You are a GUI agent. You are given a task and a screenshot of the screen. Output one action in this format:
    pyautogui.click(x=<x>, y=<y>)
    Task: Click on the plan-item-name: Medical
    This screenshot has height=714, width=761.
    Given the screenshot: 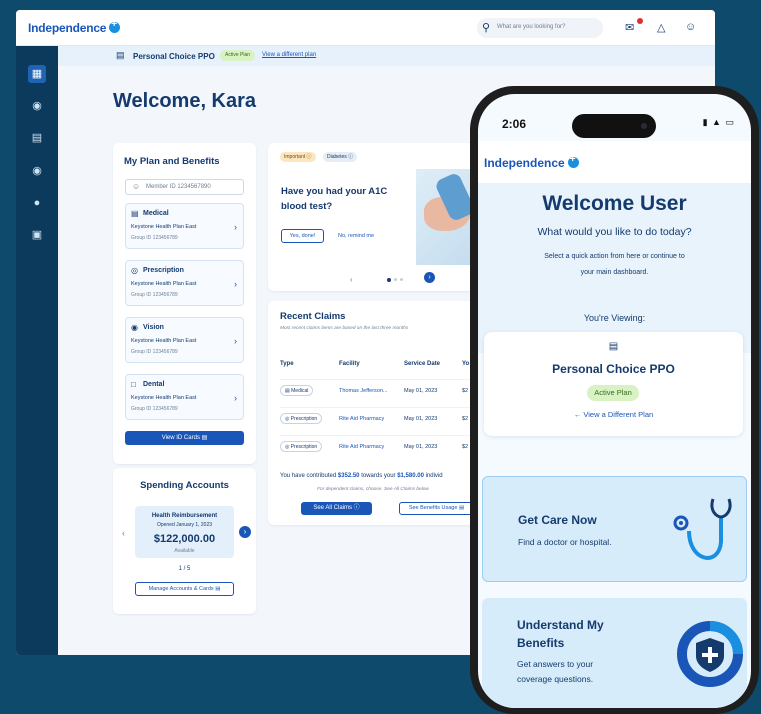 What is the action you would take?
    pyautogui.click(x=156, y=213)
    